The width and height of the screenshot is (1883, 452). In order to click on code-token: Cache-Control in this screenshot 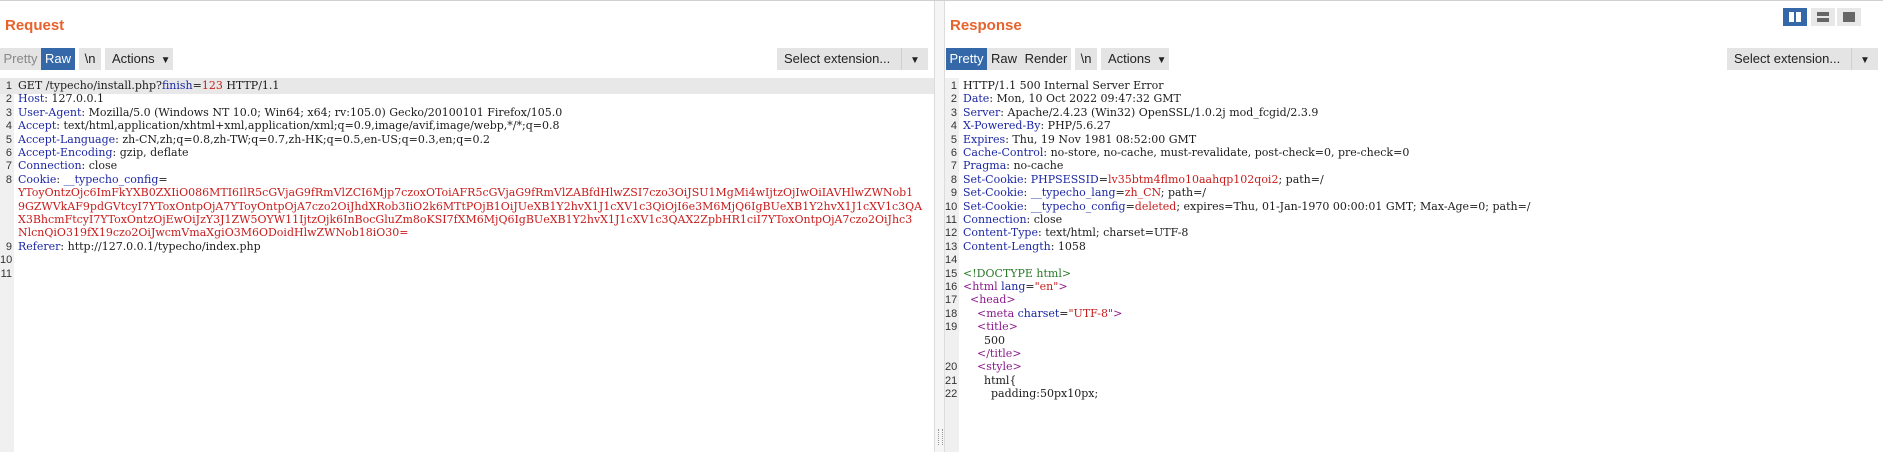, I will do `click(1003, 152)`.